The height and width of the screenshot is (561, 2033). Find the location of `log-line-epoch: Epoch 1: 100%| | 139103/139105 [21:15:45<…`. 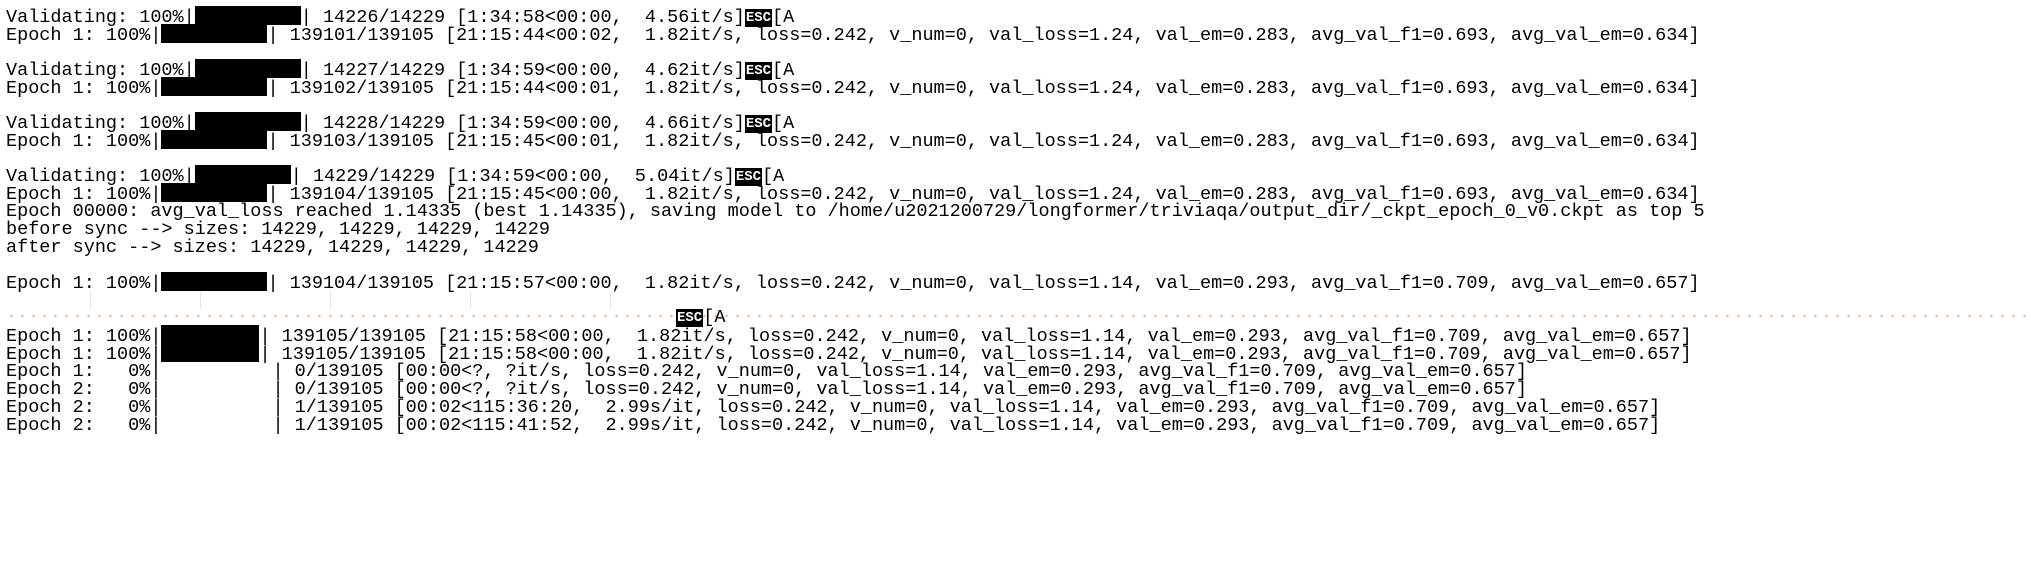

log-line-epoch: Epoch 1: 100%| | 139103/139105 [21:15:45<… is located at coordinates (853, 141).